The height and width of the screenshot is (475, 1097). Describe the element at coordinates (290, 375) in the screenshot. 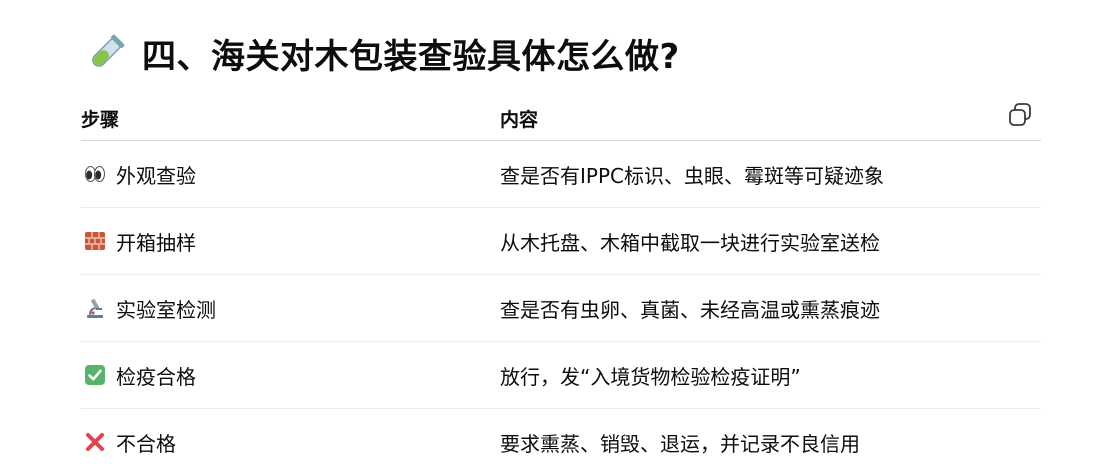

I see `step-cell: 检疫合格` at that location.